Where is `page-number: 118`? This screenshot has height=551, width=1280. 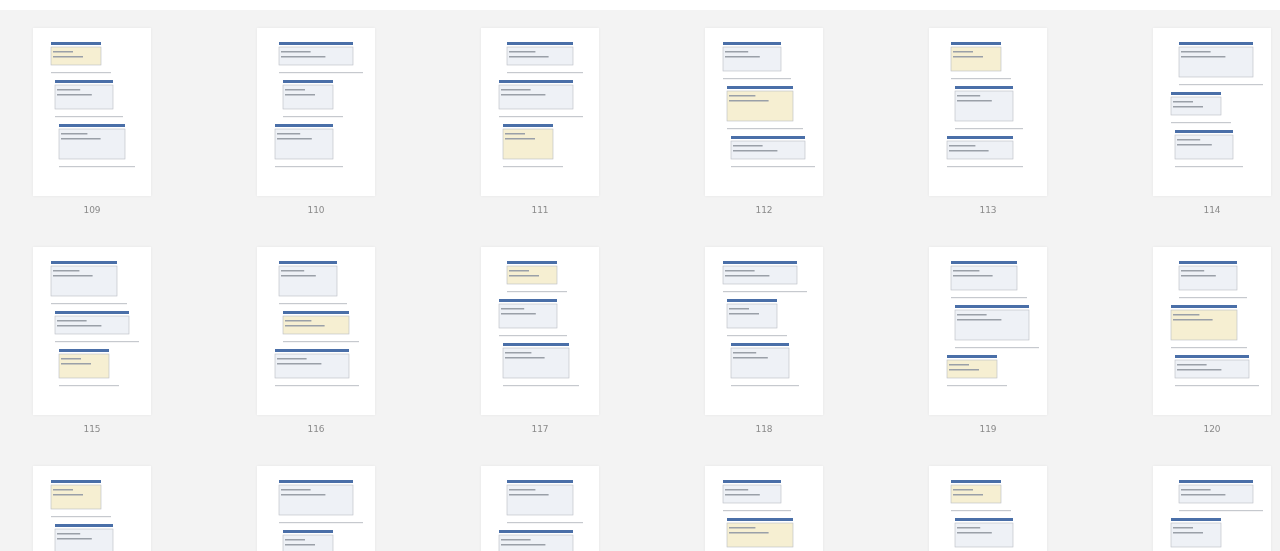 page-number: 118 is located at coordinates (764, 429).